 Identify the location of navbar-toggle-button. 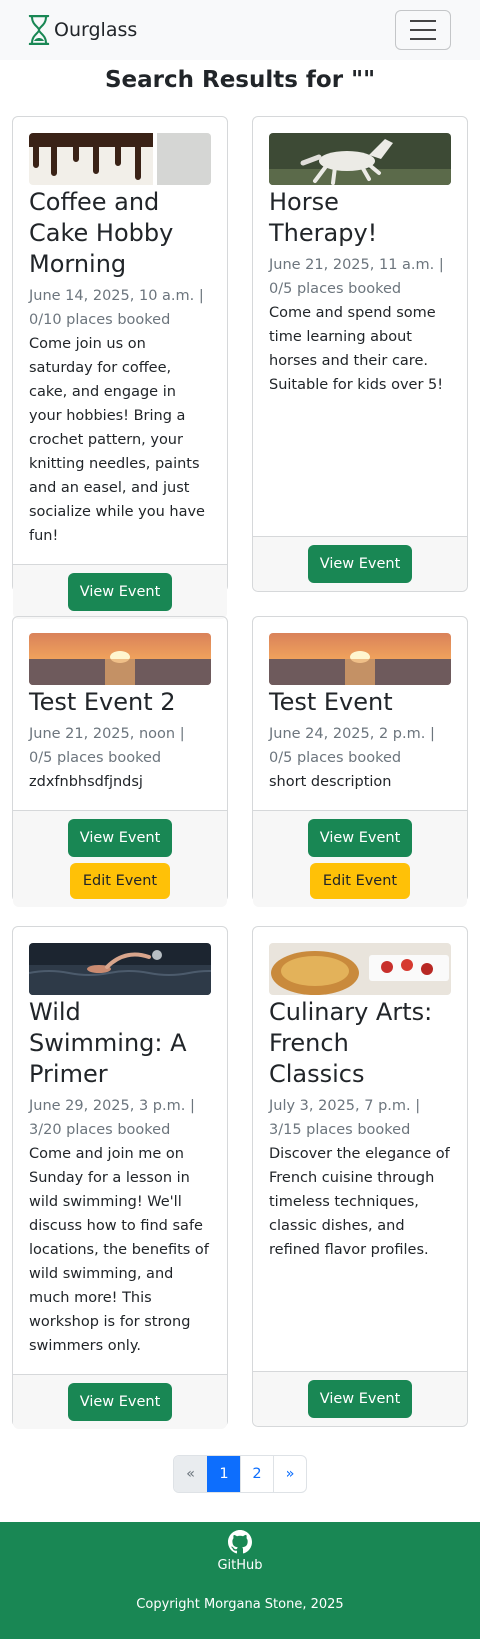
(423, 30).